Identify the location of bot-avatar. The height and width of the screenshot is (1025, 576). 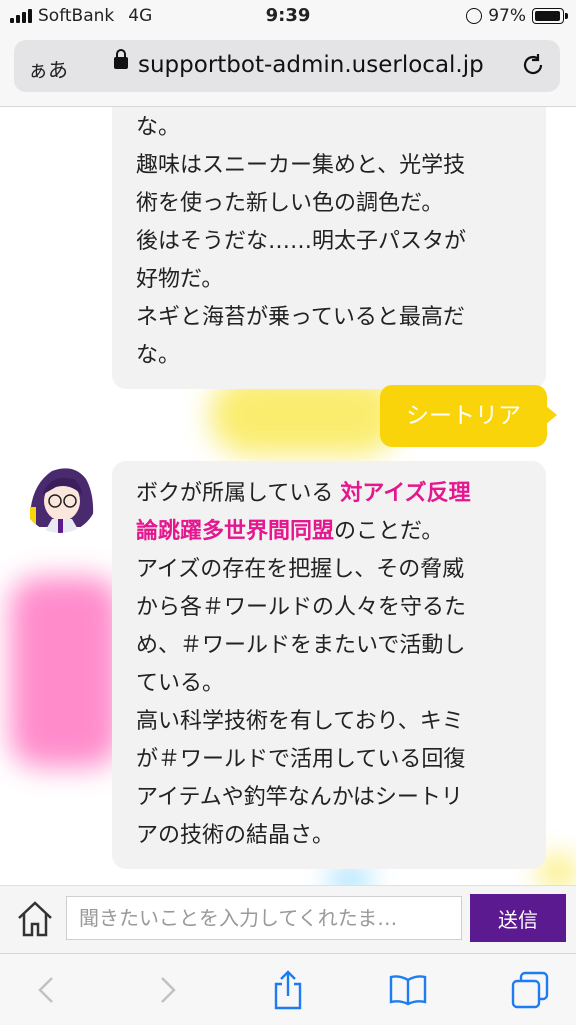
(60, 495).